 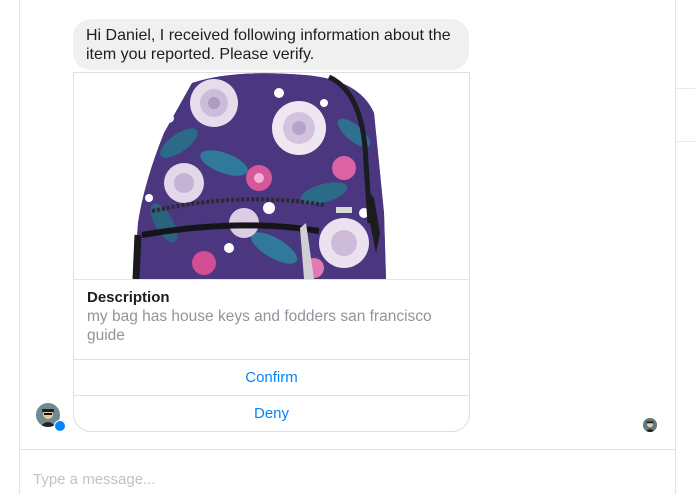 I want to click on seen-avatar, so click(x=650, y=425).